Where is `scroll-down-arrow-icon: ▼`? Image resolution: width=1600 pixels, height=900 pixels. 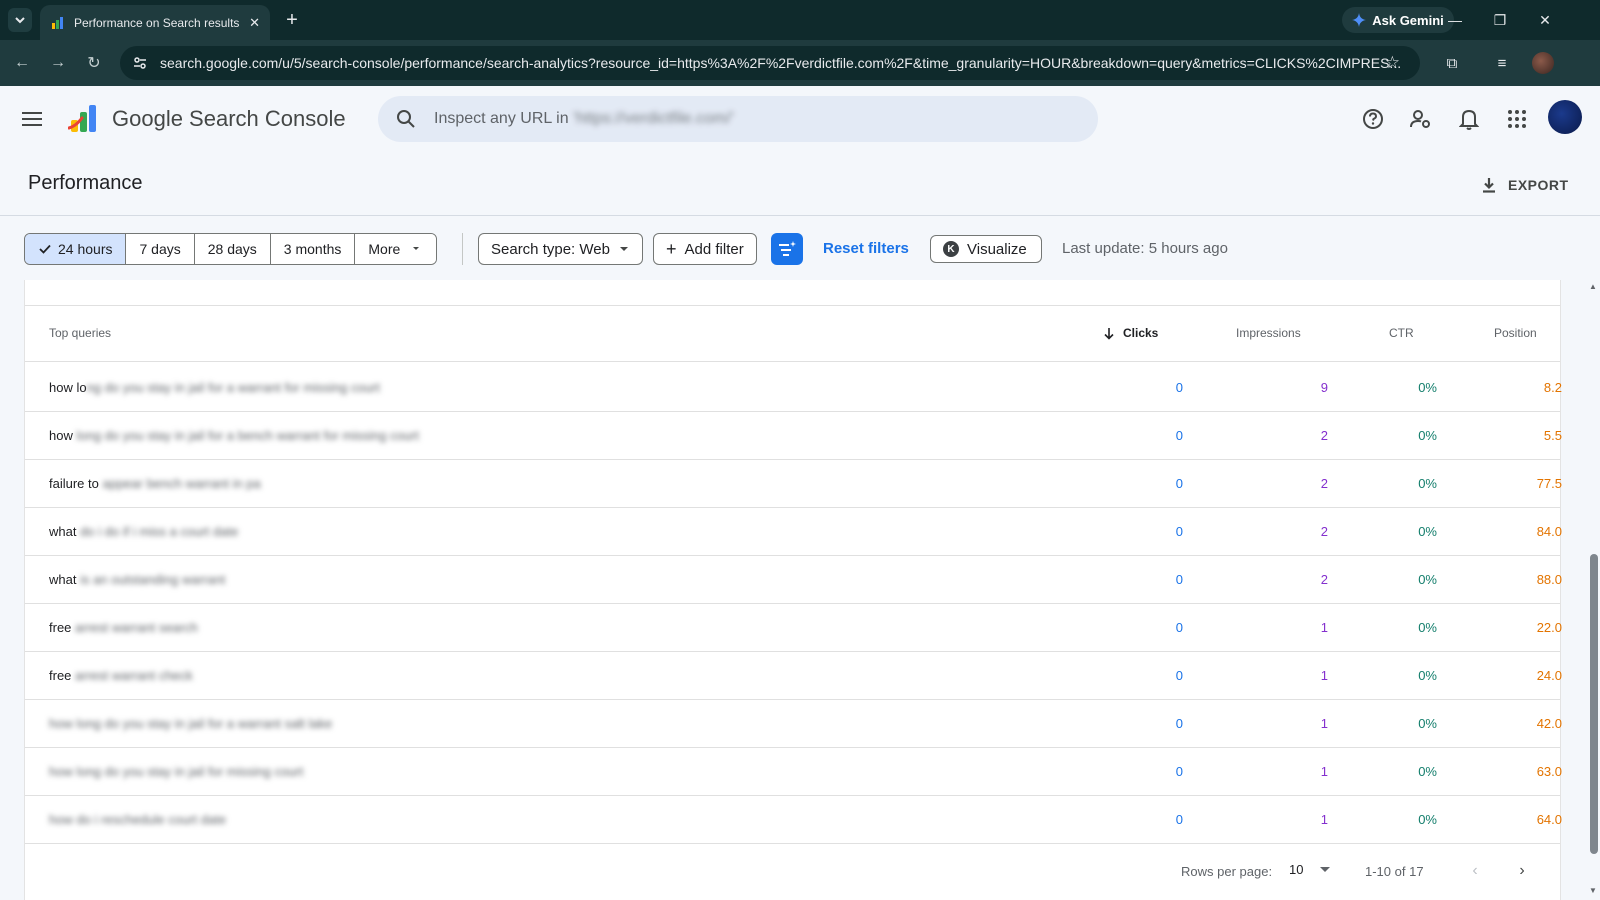
scroll-down-arrow-icon: ▼ is located at coordinates (1593, 891).